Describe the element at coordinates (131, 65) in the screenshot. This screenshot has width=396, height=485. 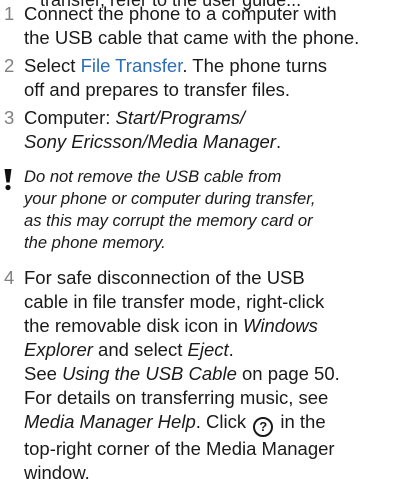
I see `file-transfer-menu-term: File Transfer` at that location.